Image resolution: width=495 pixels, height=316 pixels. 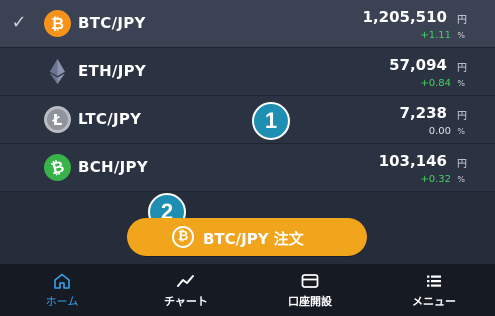 I want to click on tab-account: 口座開設, so click(x=310, y=290).